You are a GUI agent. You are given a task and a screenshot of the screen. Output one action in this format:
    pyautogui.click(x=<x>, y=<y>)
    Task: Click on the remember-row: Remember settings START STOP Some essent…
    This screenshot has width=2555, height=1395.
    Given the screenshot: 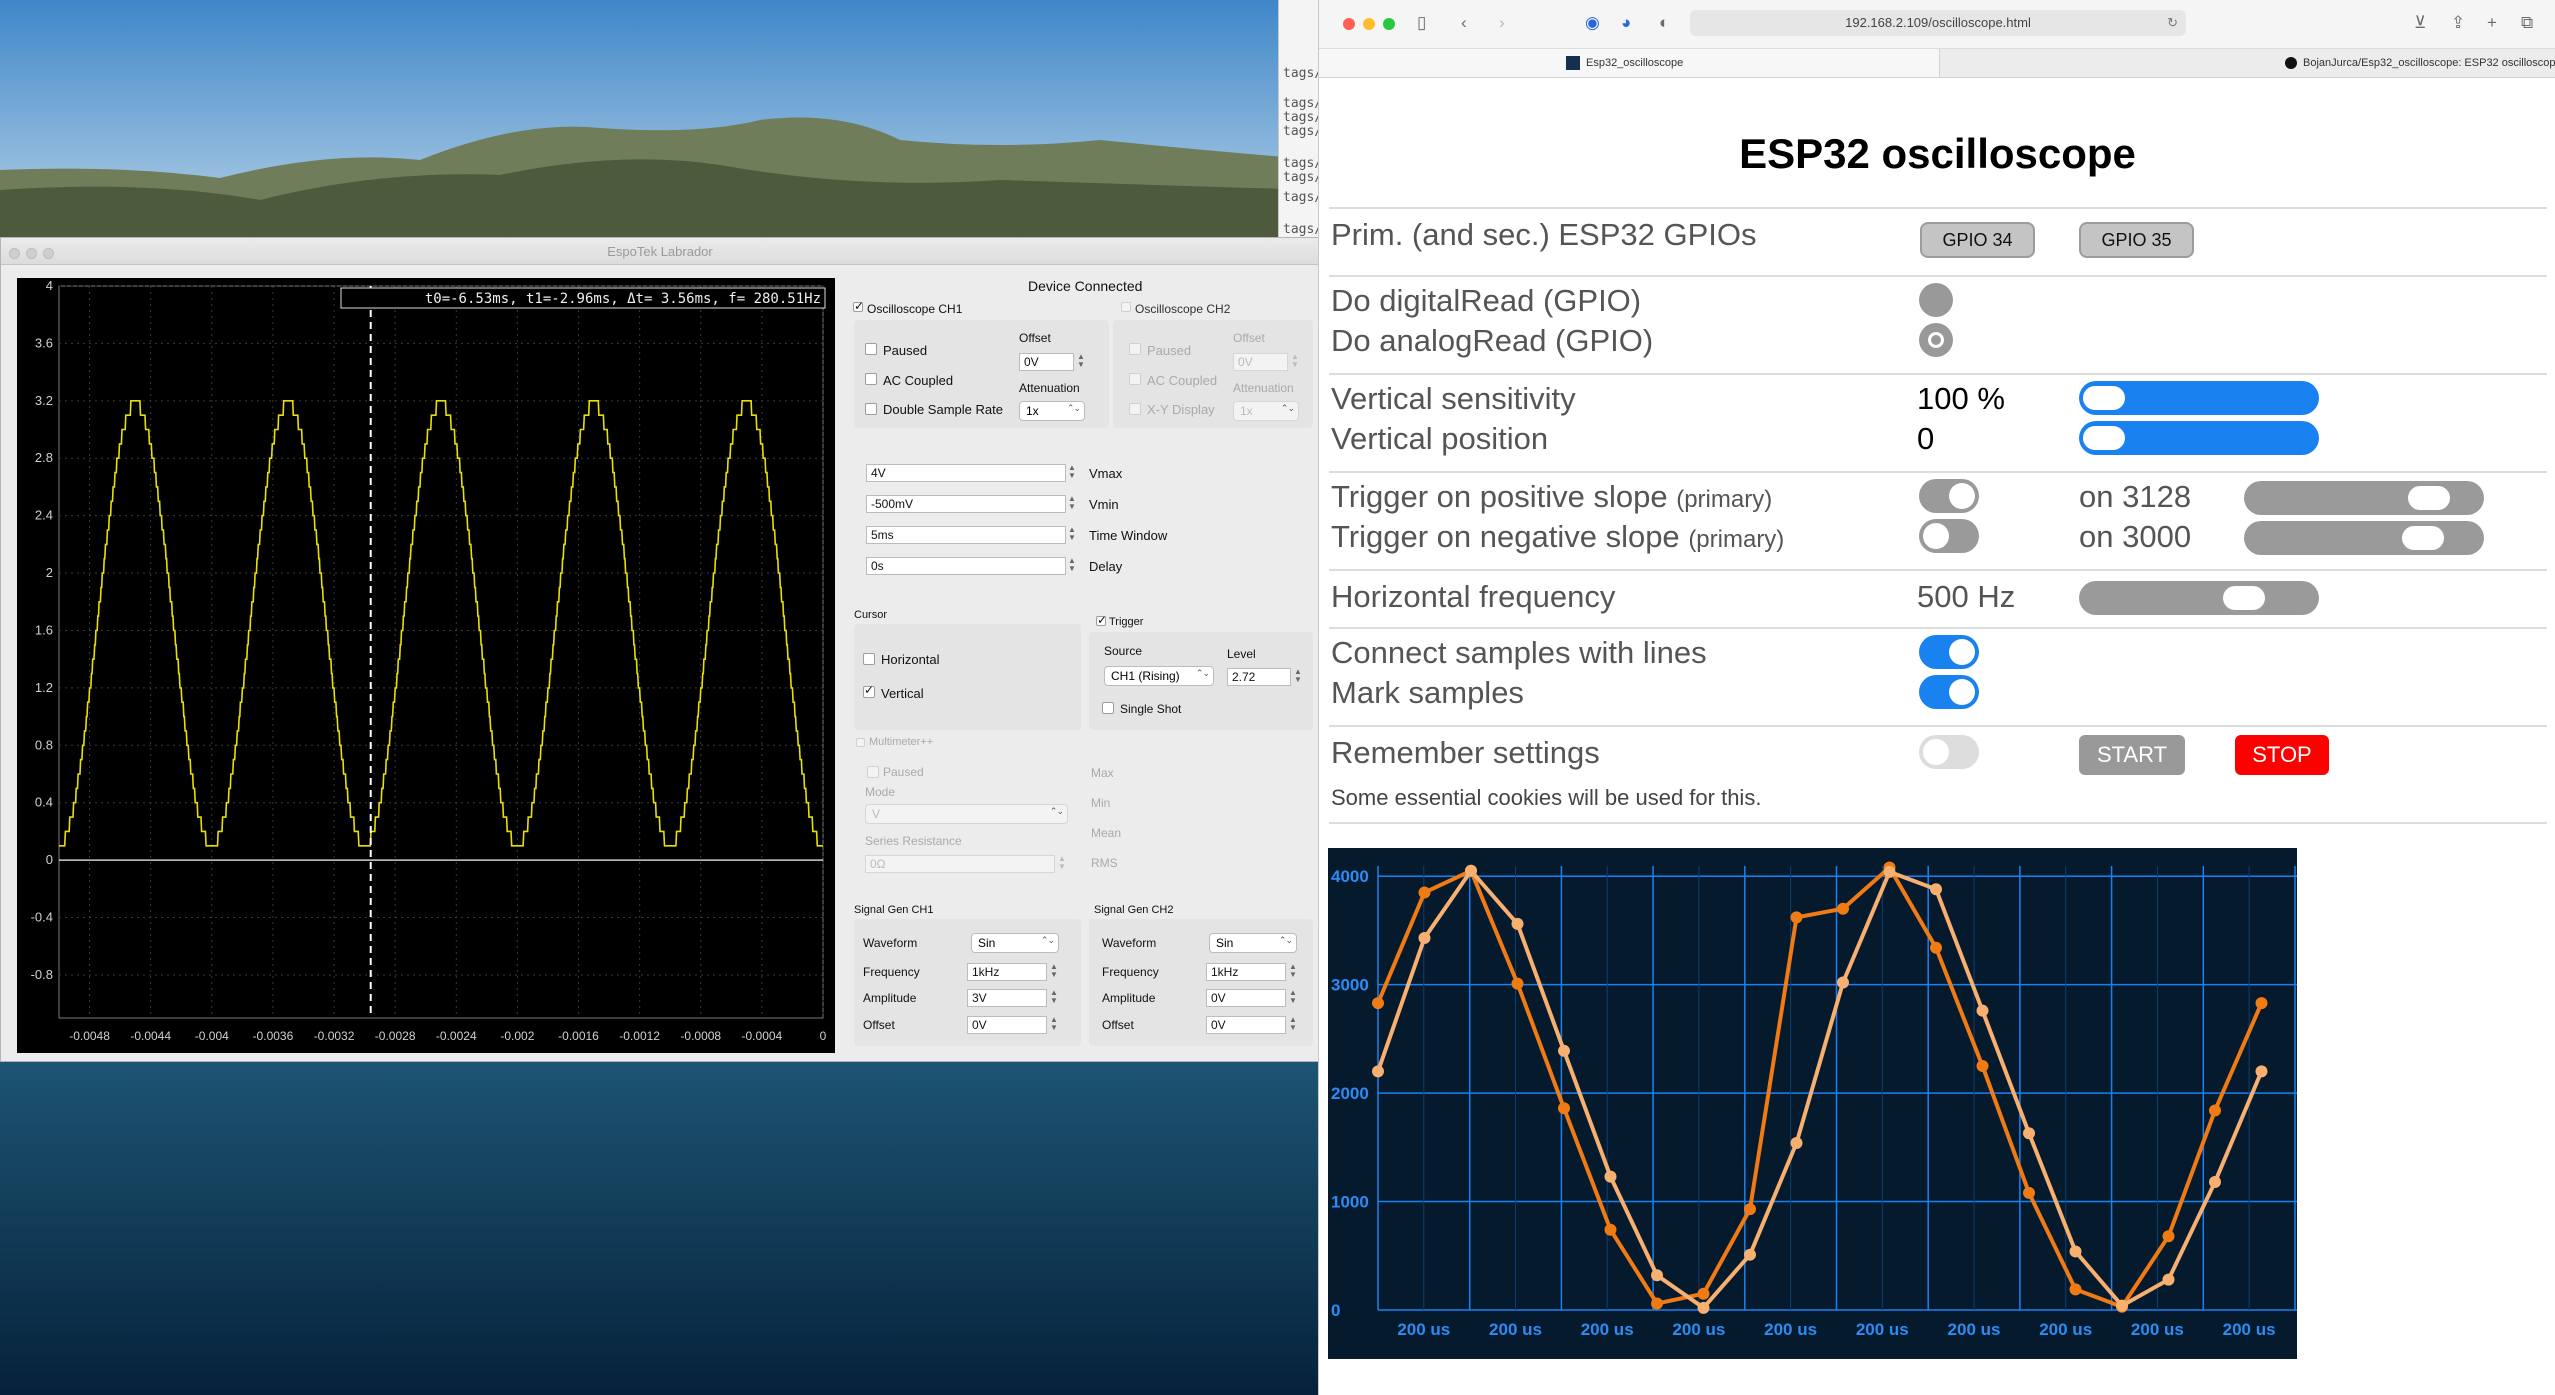 What is the action you would take?
    pyautogui.click(x=1938, y=774)
    